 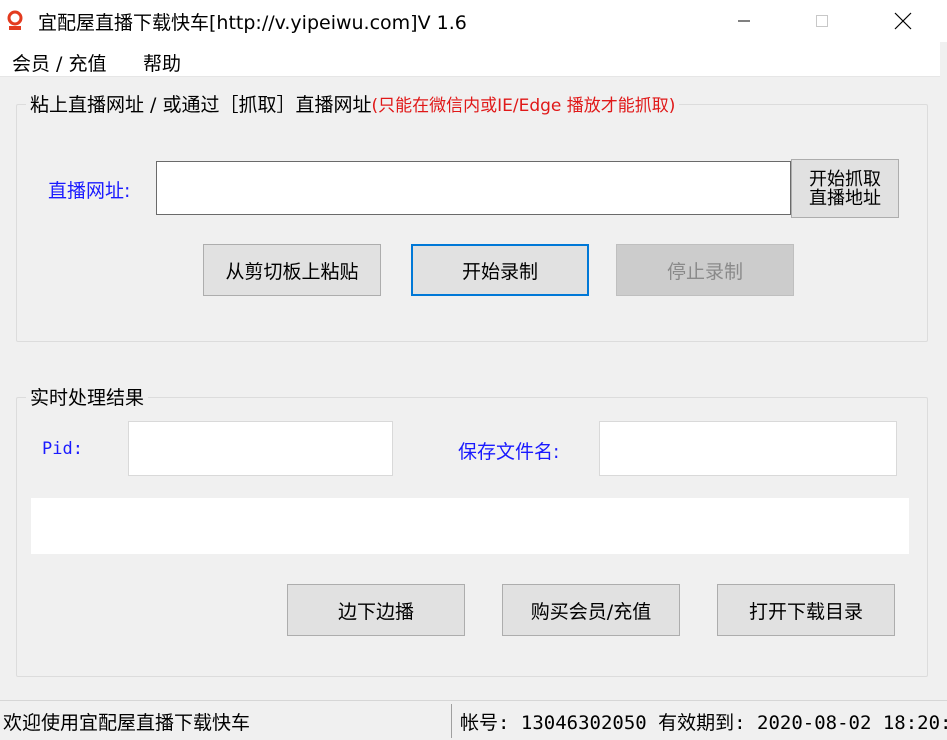 I want to click on minimize-button, so click(x=744, y=21).